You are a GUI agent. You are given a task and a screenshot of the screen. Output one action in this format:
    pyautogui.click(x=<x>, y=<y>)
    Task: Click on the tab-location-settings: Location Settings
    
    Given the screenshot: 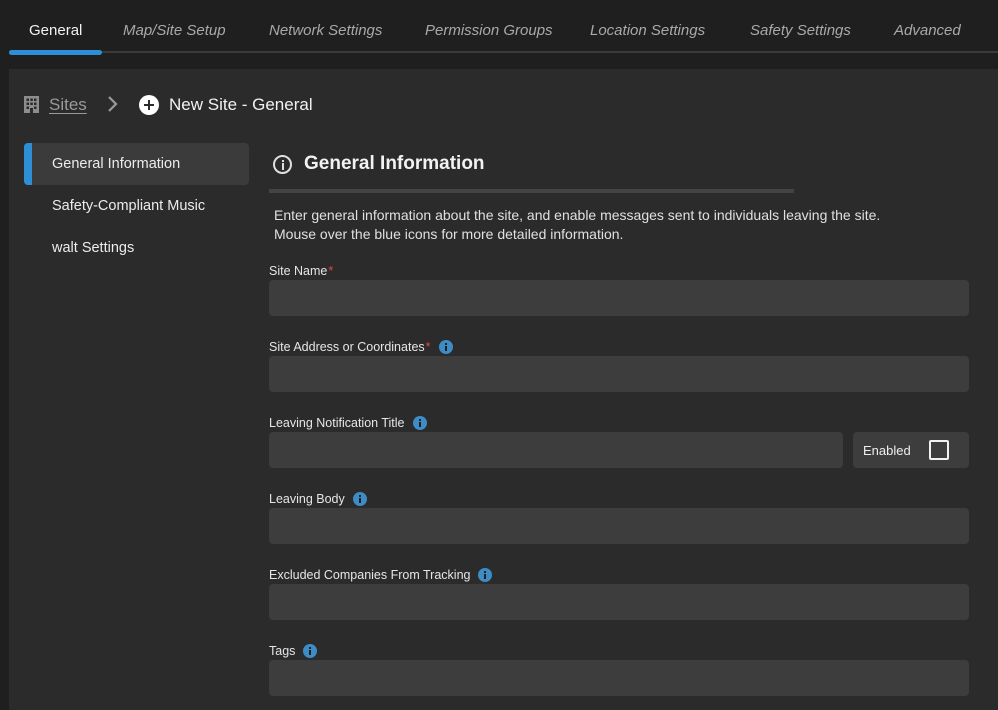 What is the action you would take?
    pyautogui.click(x=647, y=30)
    